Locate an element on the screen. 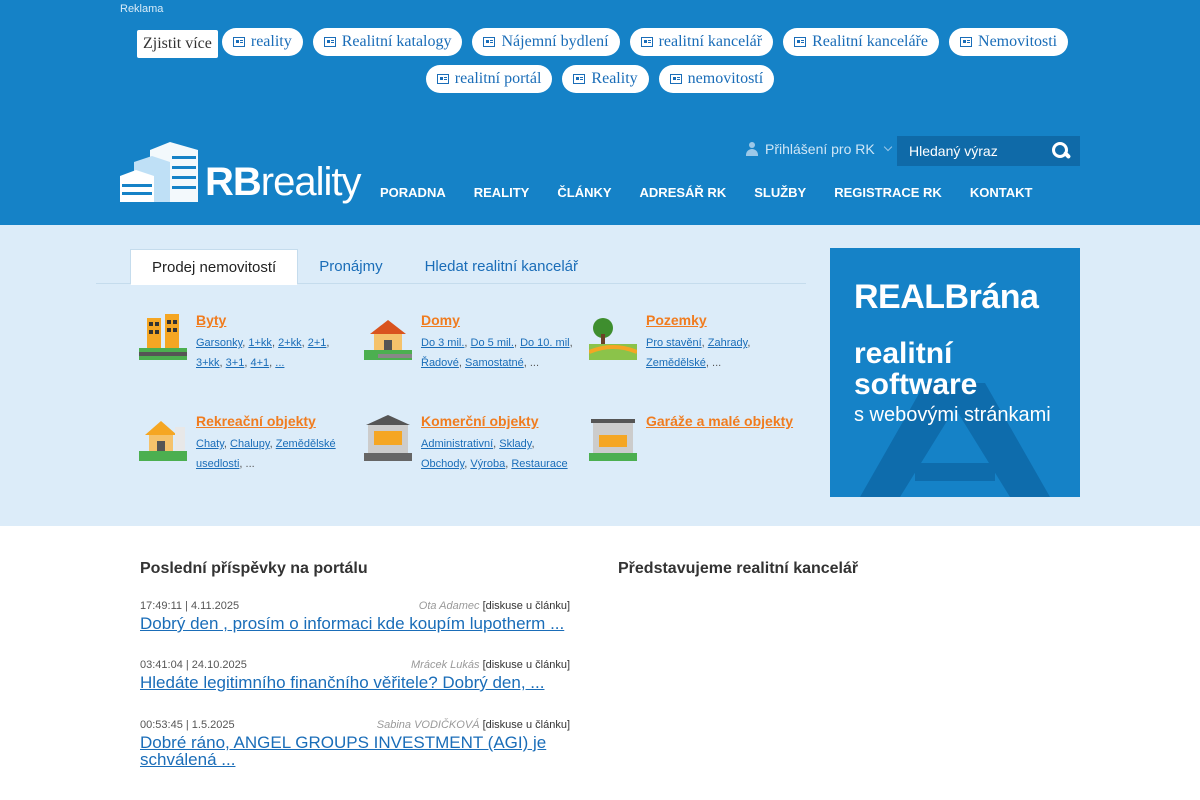  category-link: Pro stavění is located at coordinates (674, 343).